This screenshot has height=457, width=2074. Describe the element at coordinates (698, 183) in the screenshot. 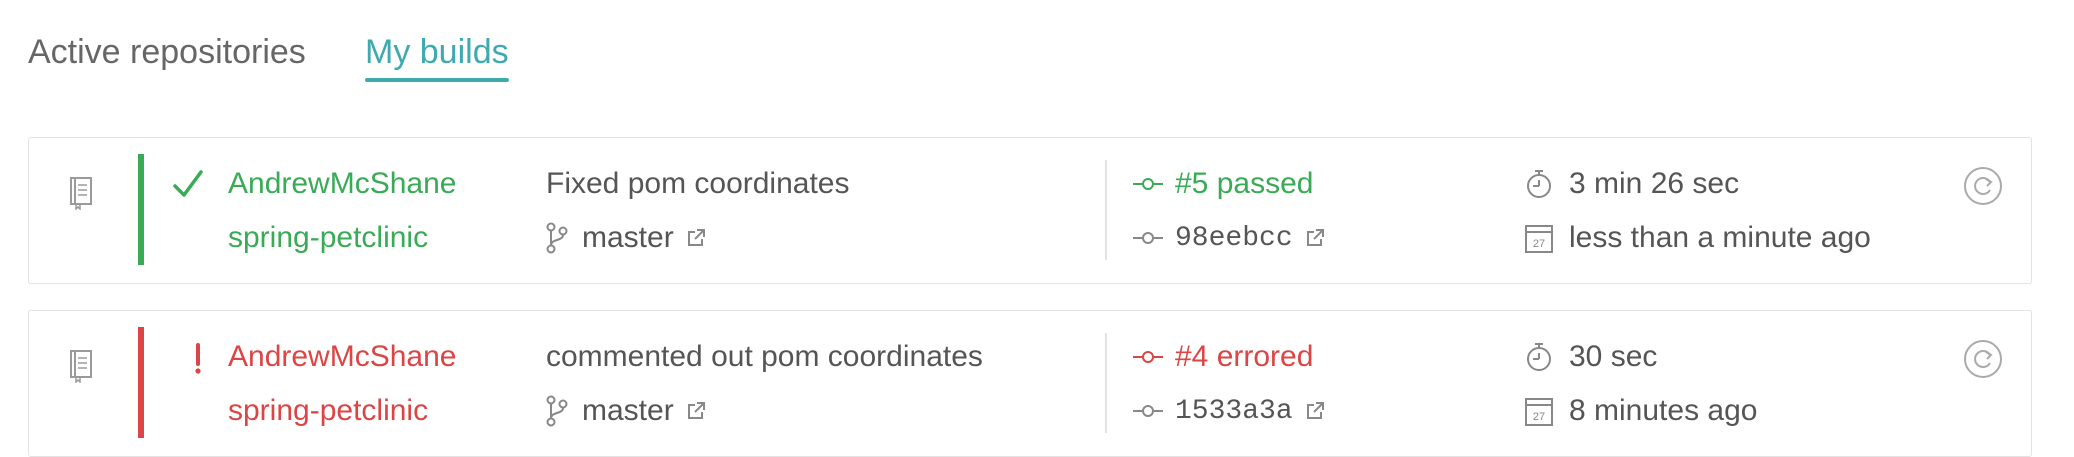

I see `commit-message: Fixed pom coordinates` at that location.